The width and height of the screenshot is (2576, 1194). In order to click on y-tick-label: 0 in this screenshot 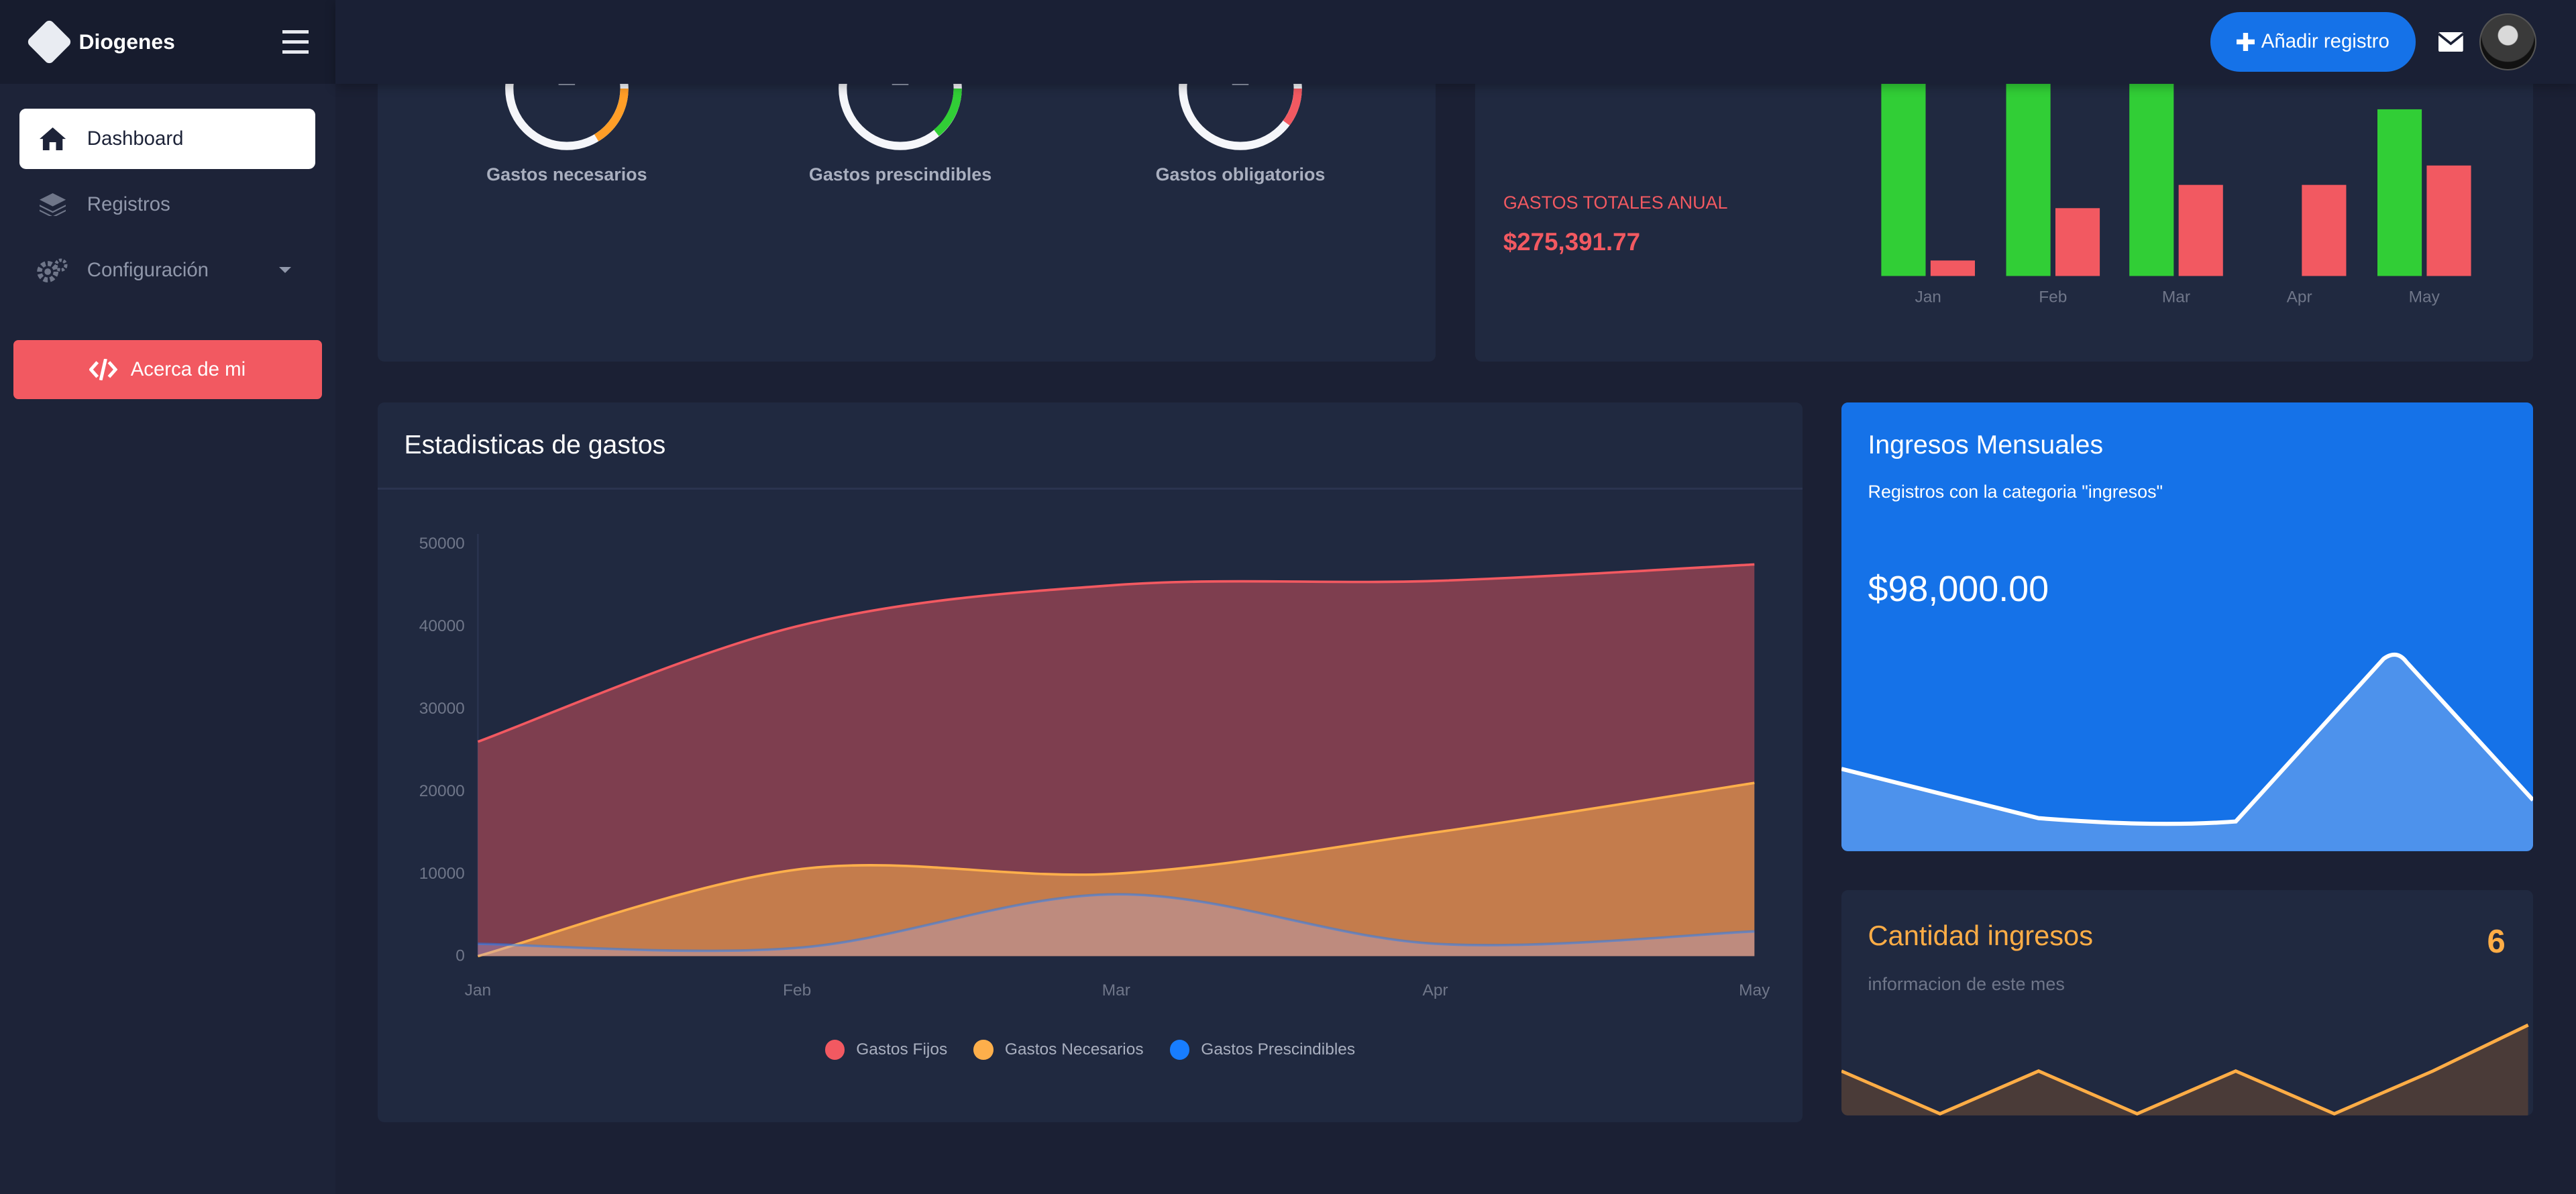, I will do `click(460, 956)`.